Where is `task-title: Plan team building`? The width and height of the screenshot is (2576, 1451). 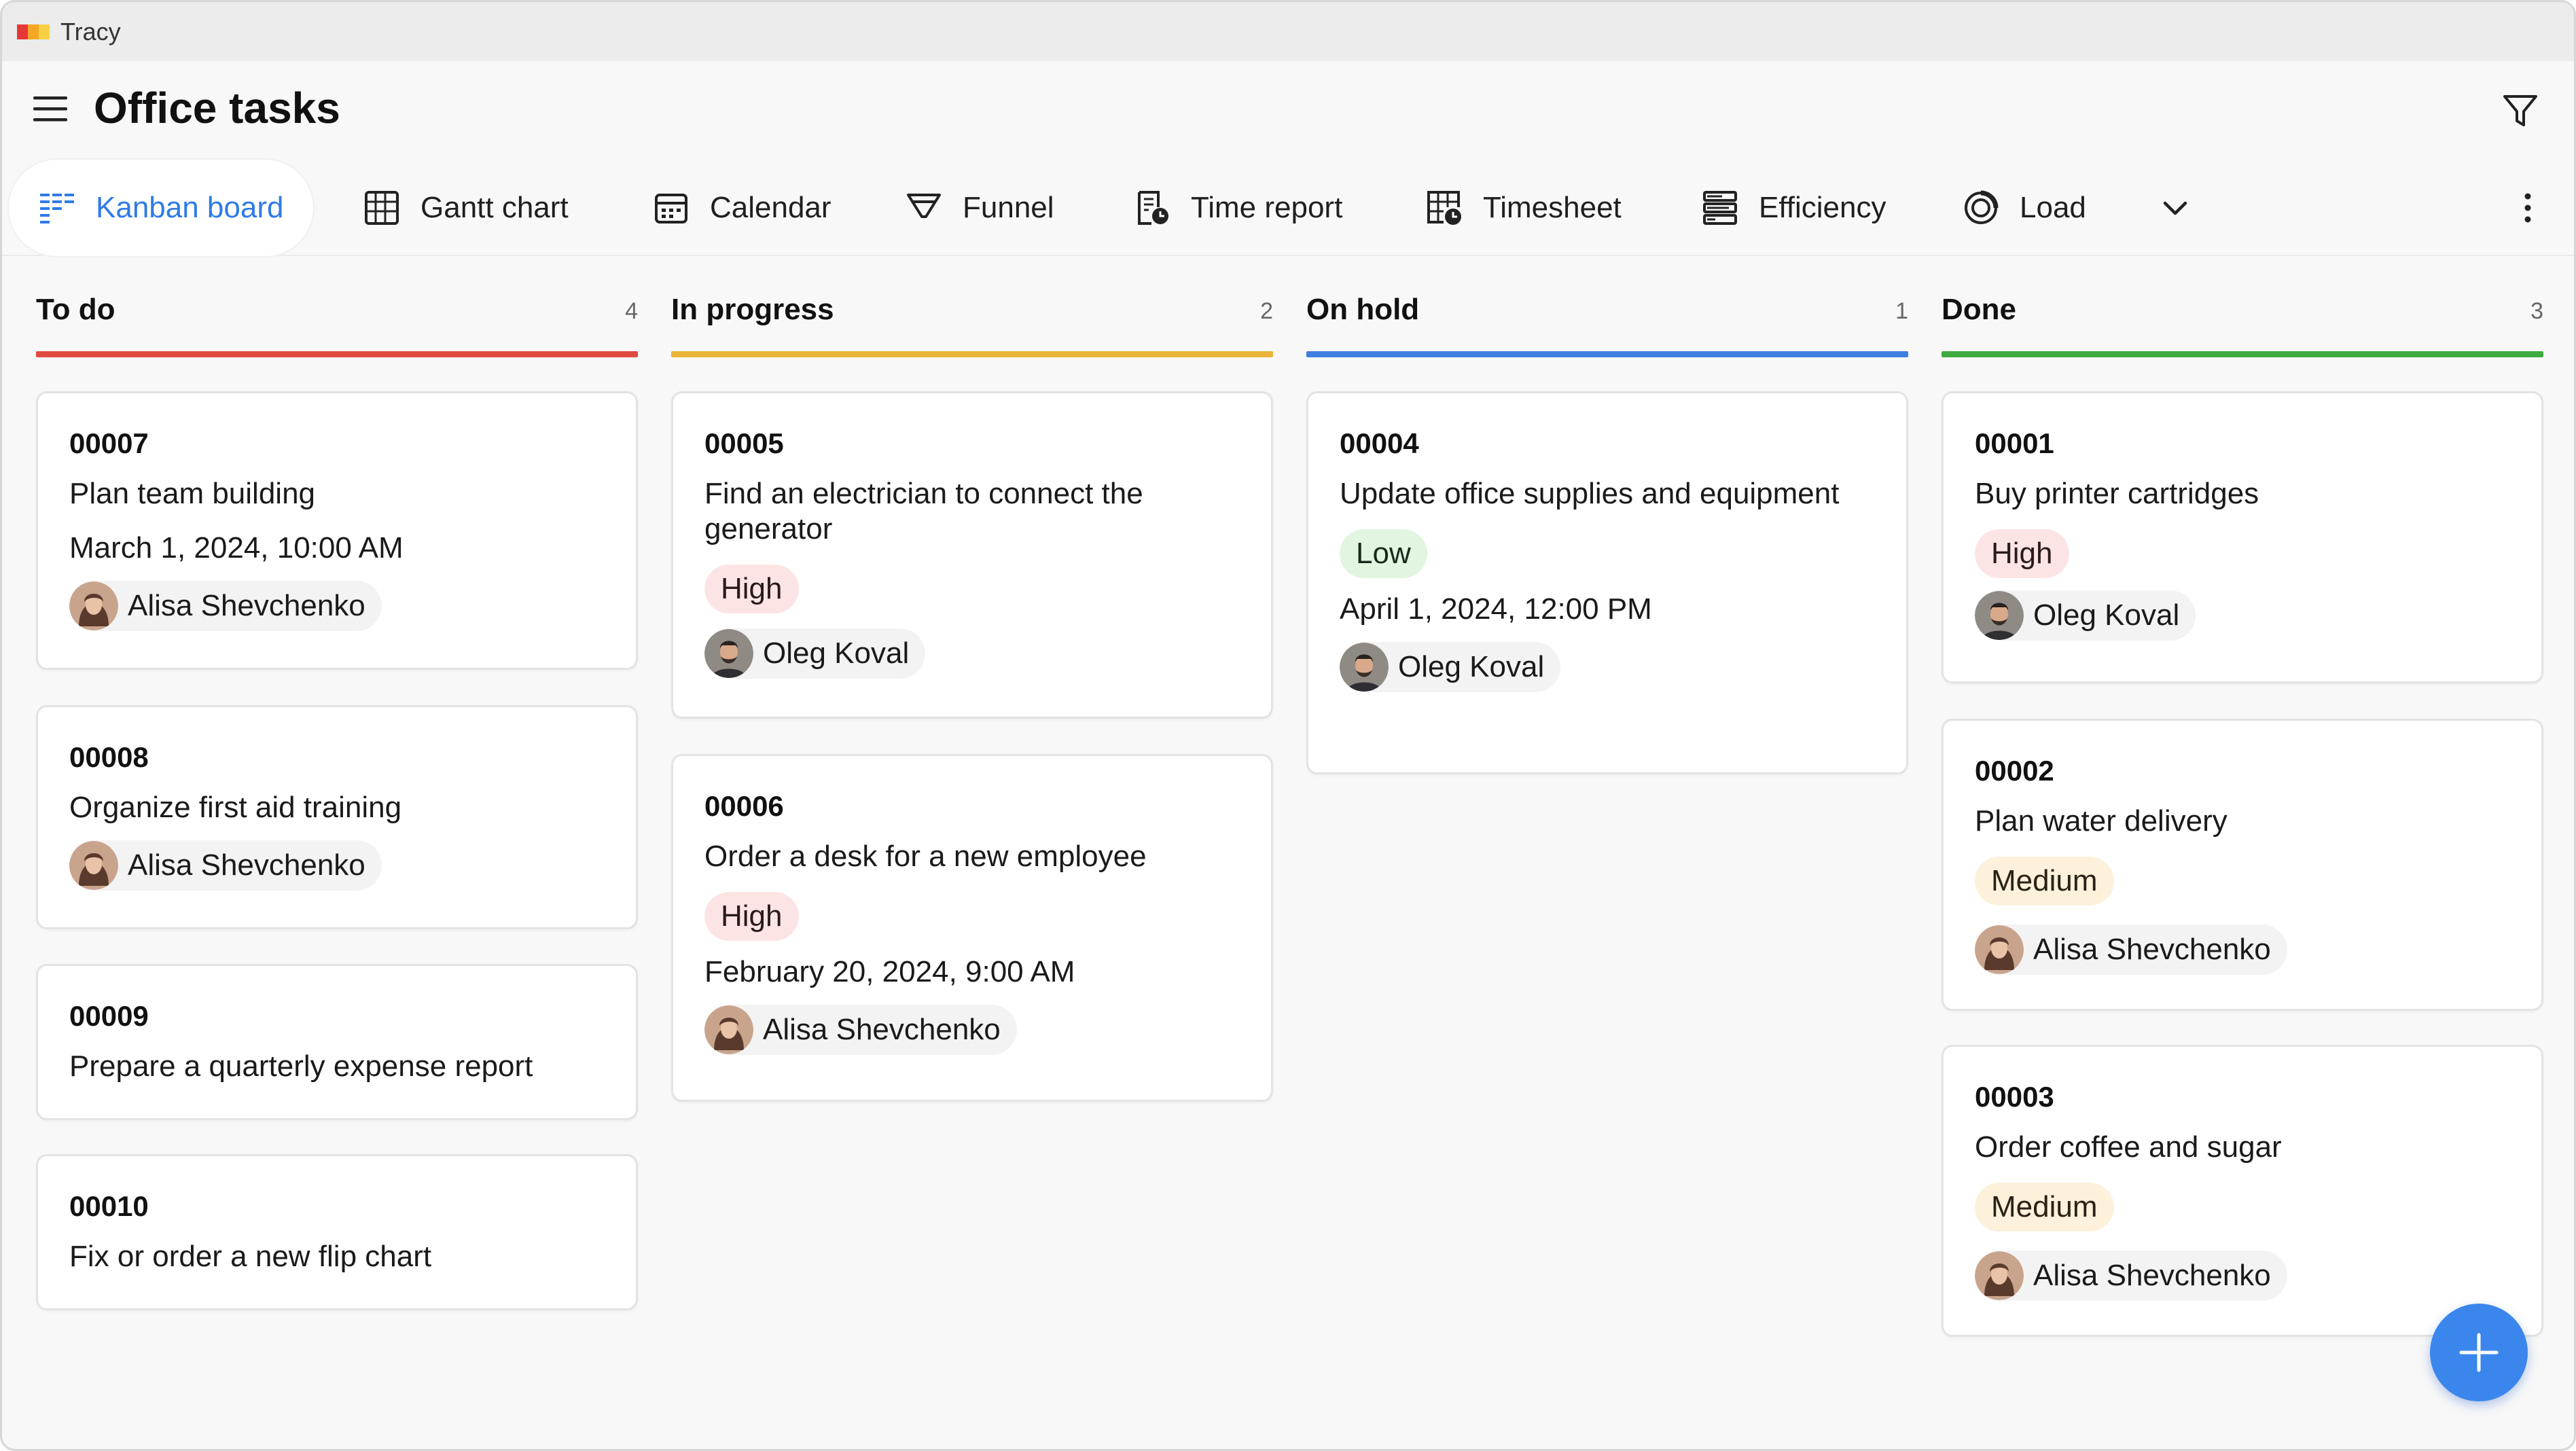 task-title: Plan team building is located at coordinates (192, 493).